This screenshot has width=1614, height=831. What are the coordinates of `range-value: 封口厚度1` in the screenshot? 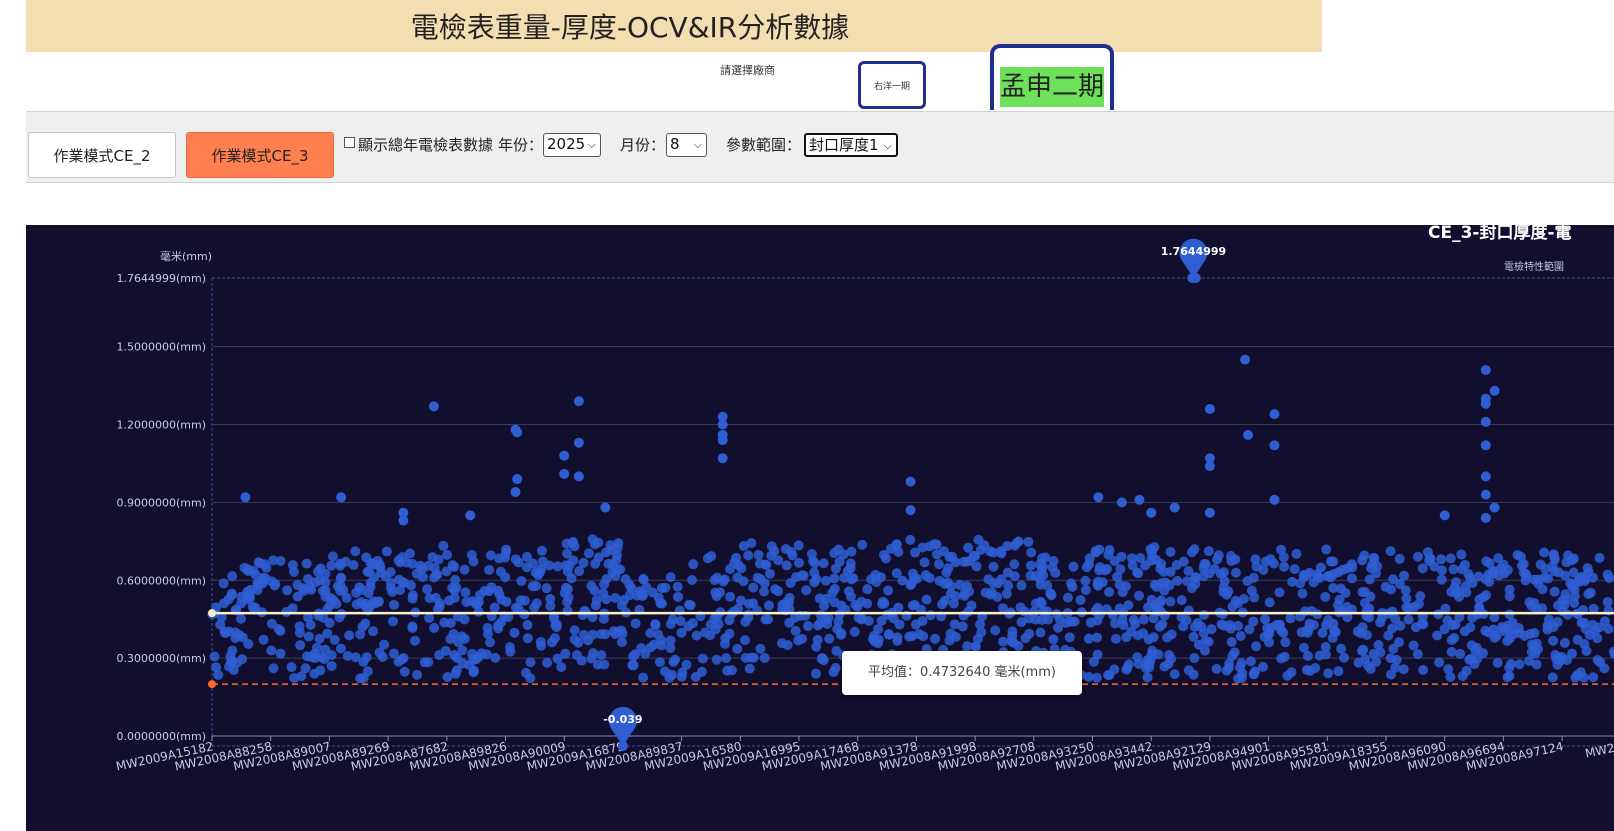 It's located at (844, 145).